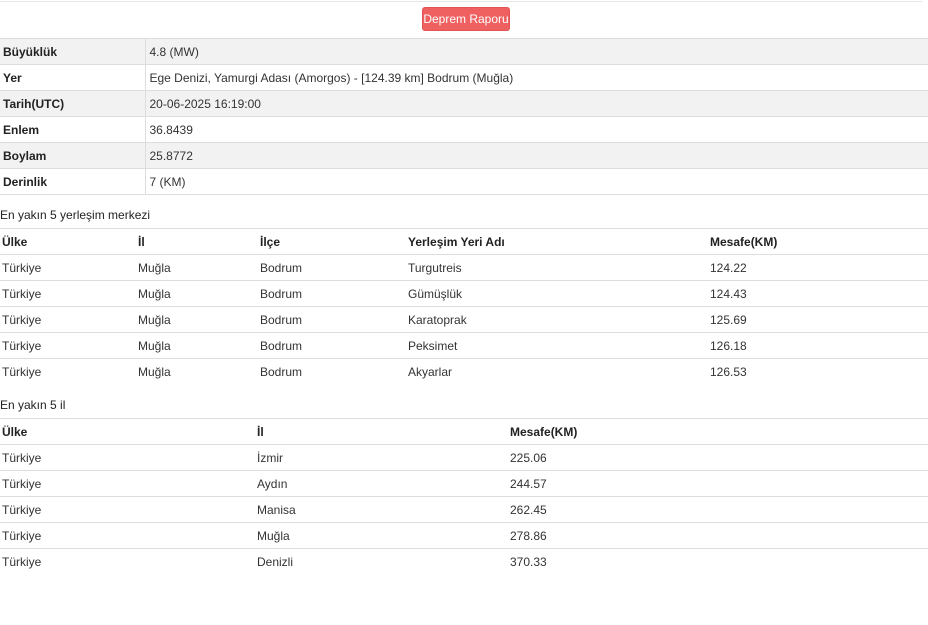 This screenshot has height=625, width=928. Describe the element at coordinates (536, 51) in the screenshot. I see `info-value: 4.8 (MW)` at that location.